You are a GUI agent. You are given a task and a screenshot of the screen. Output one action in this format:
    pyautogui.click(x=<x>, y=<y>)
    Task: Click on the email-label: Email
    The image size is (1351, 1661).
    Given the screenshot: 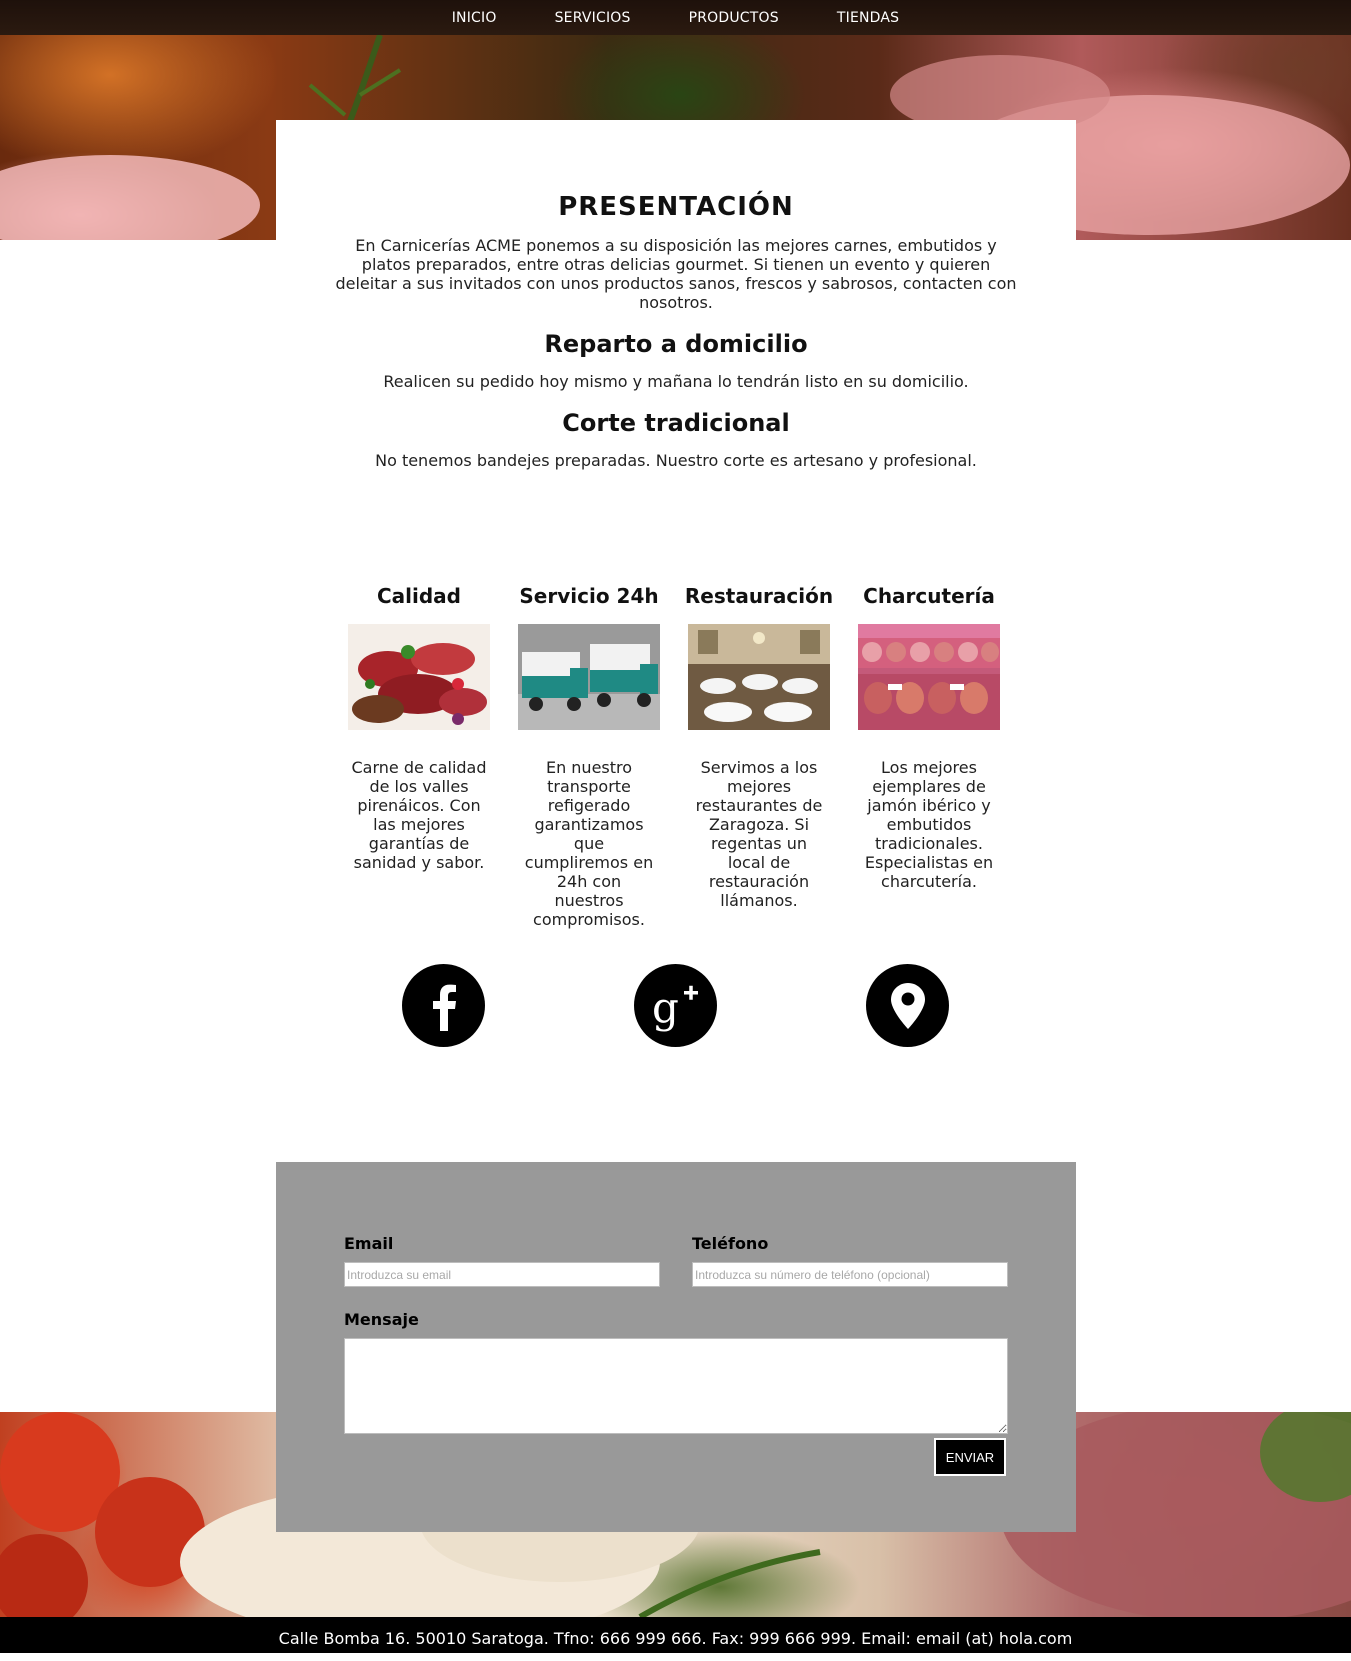 What is the action you would take?
    pyautogui.click(x=369, y=1243)
    